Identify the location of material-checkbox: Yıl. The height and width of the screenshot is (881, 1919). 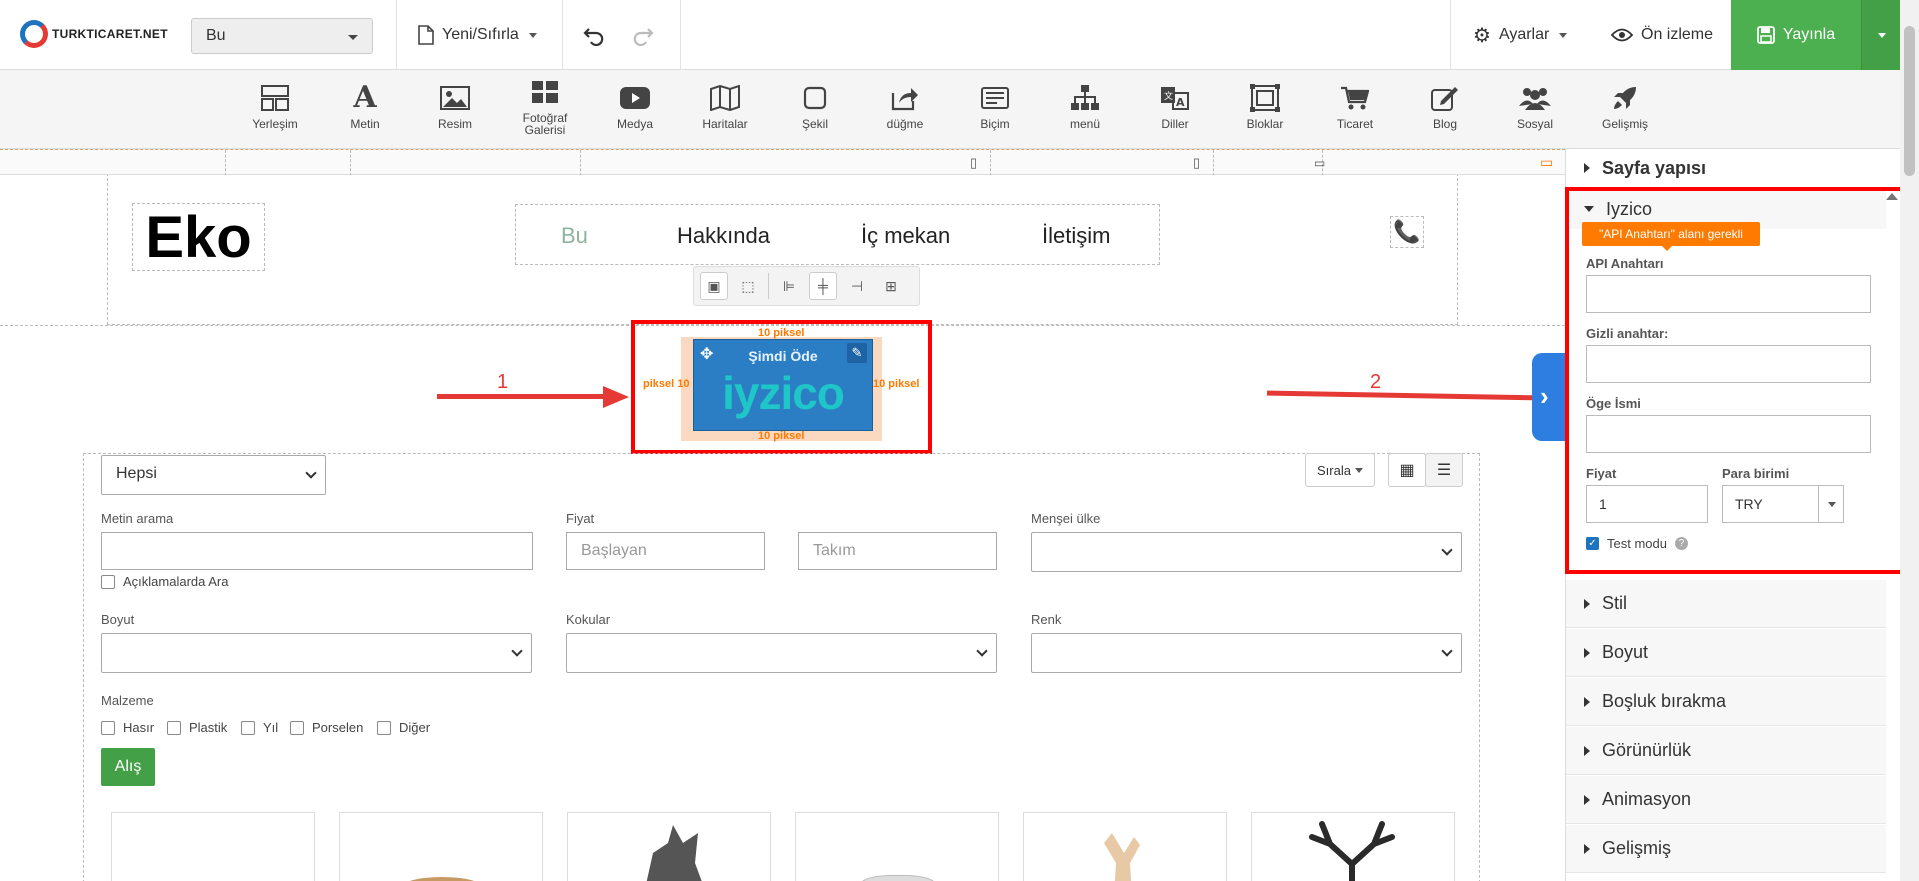
(259, 727).